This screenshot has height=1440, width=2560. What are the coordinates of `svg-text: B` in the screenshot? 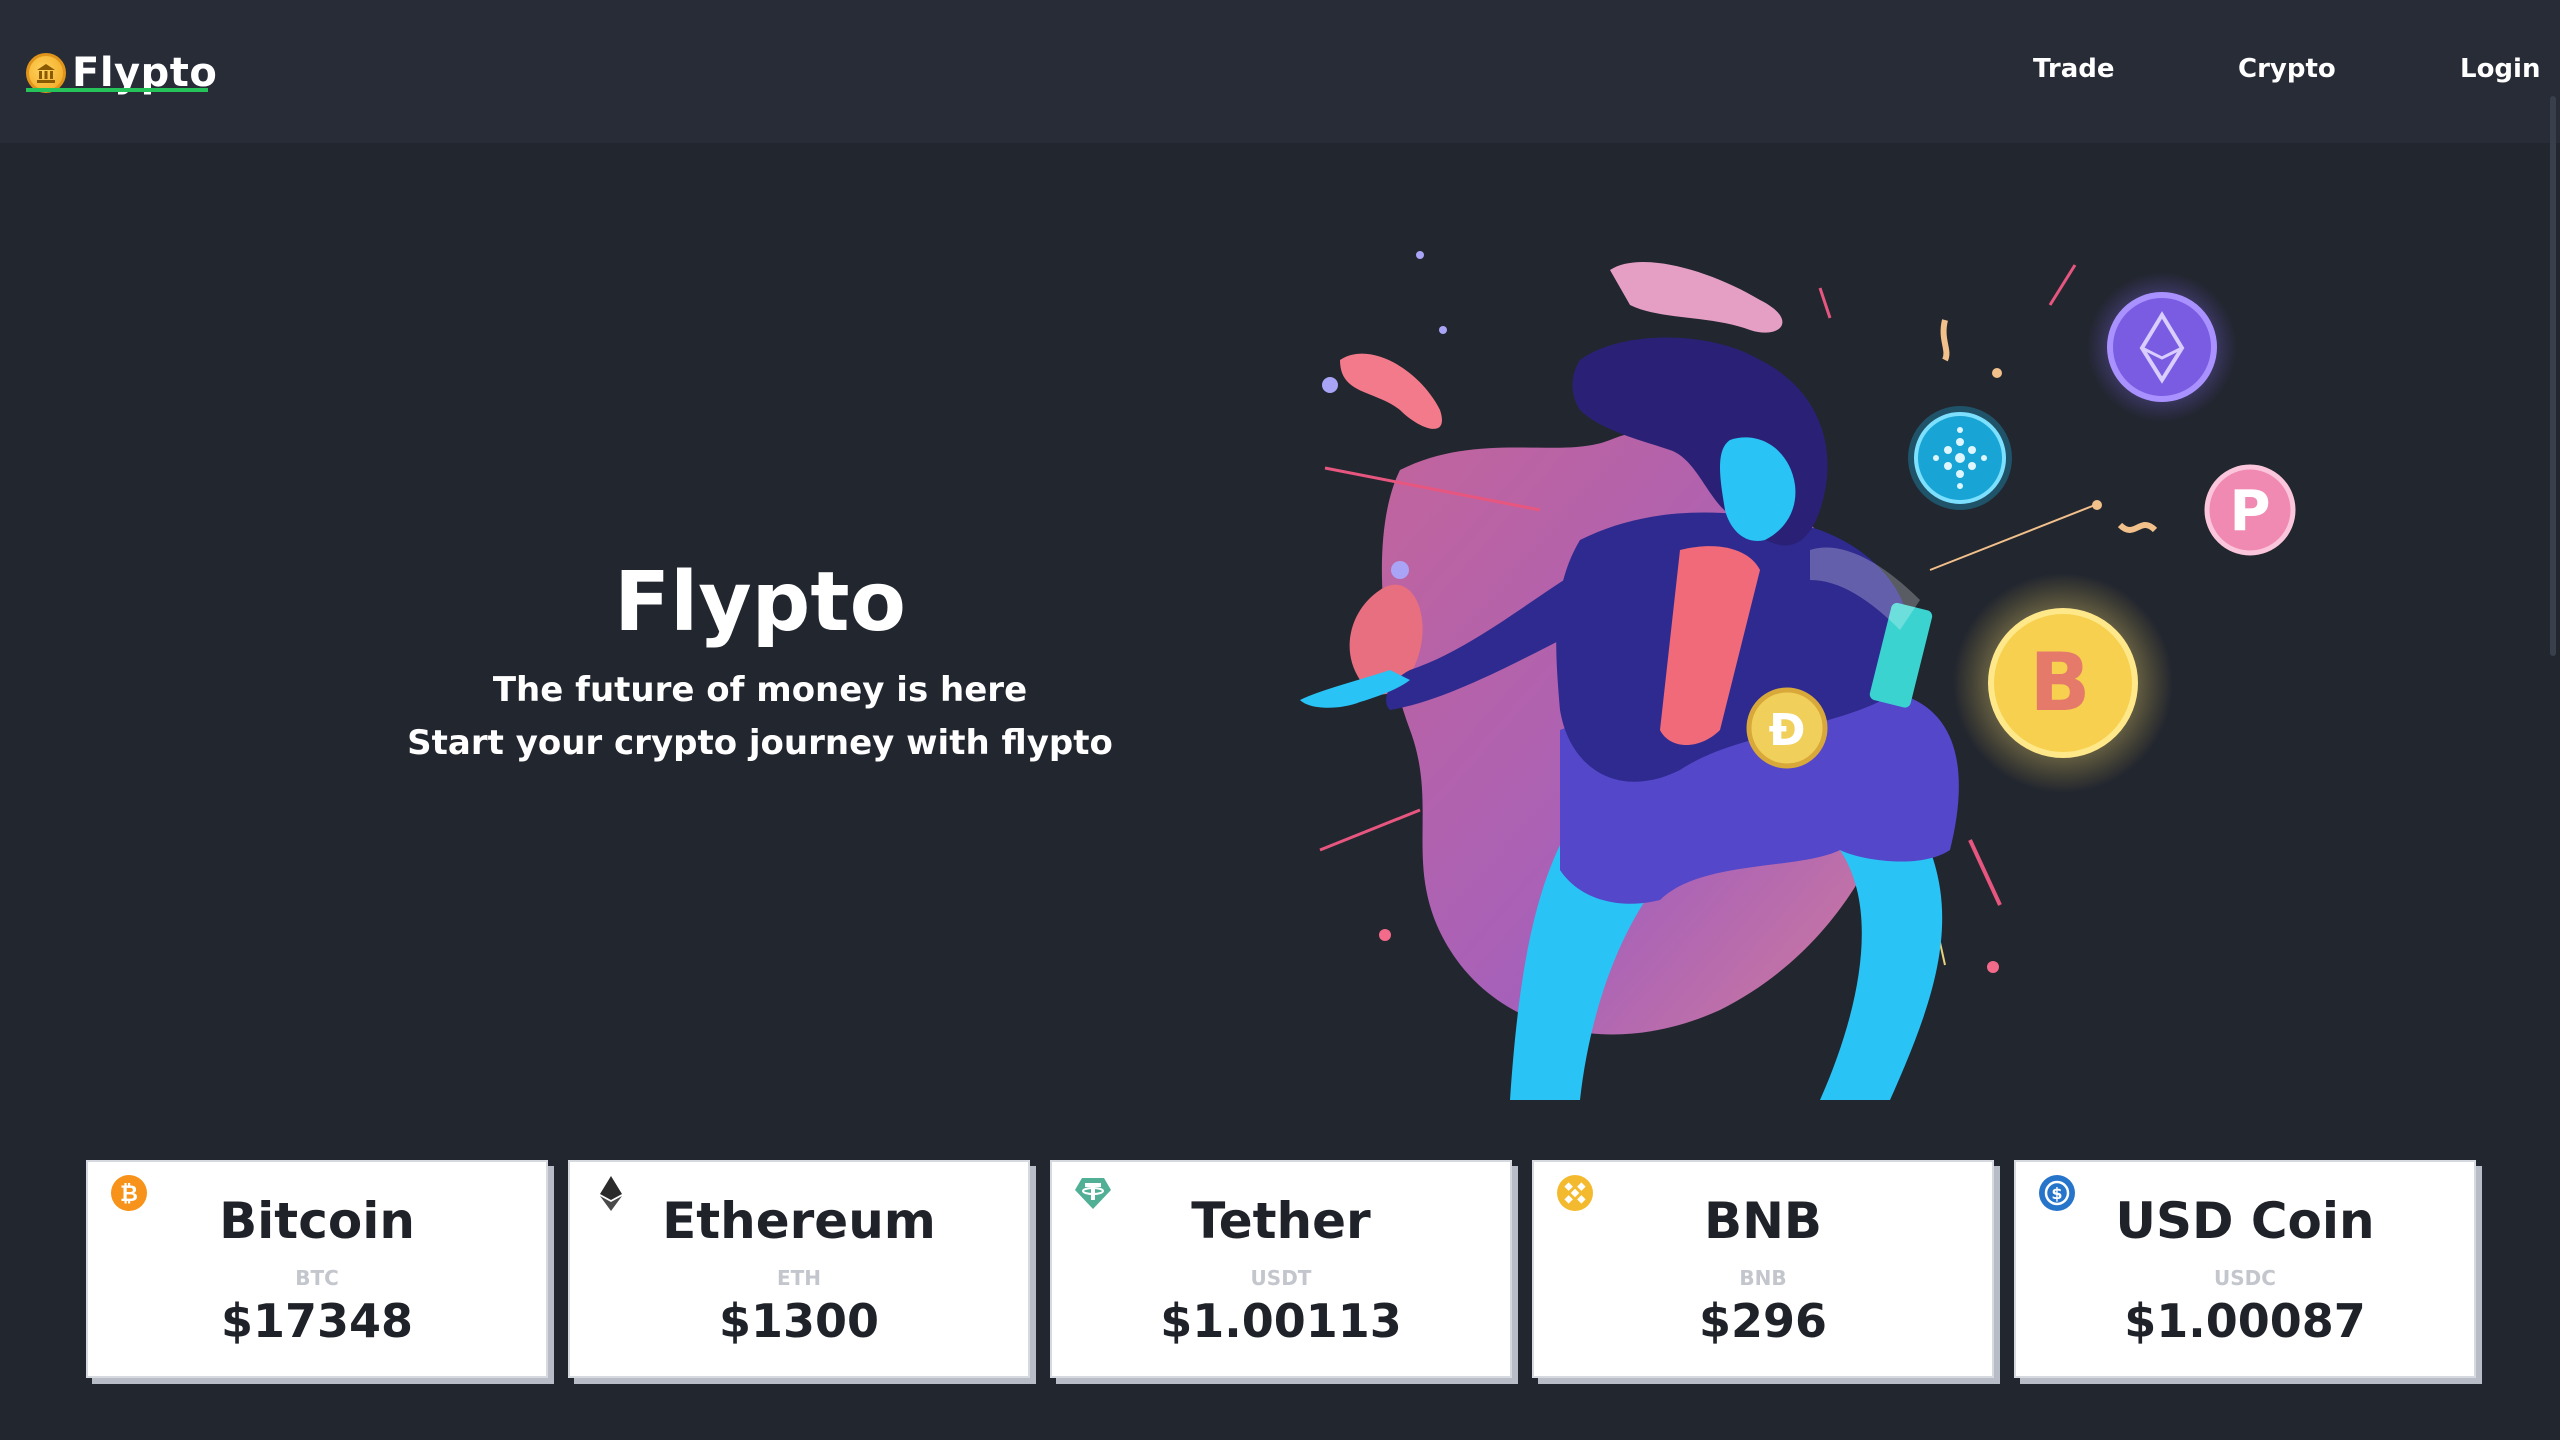 It's located at (2060, 682).